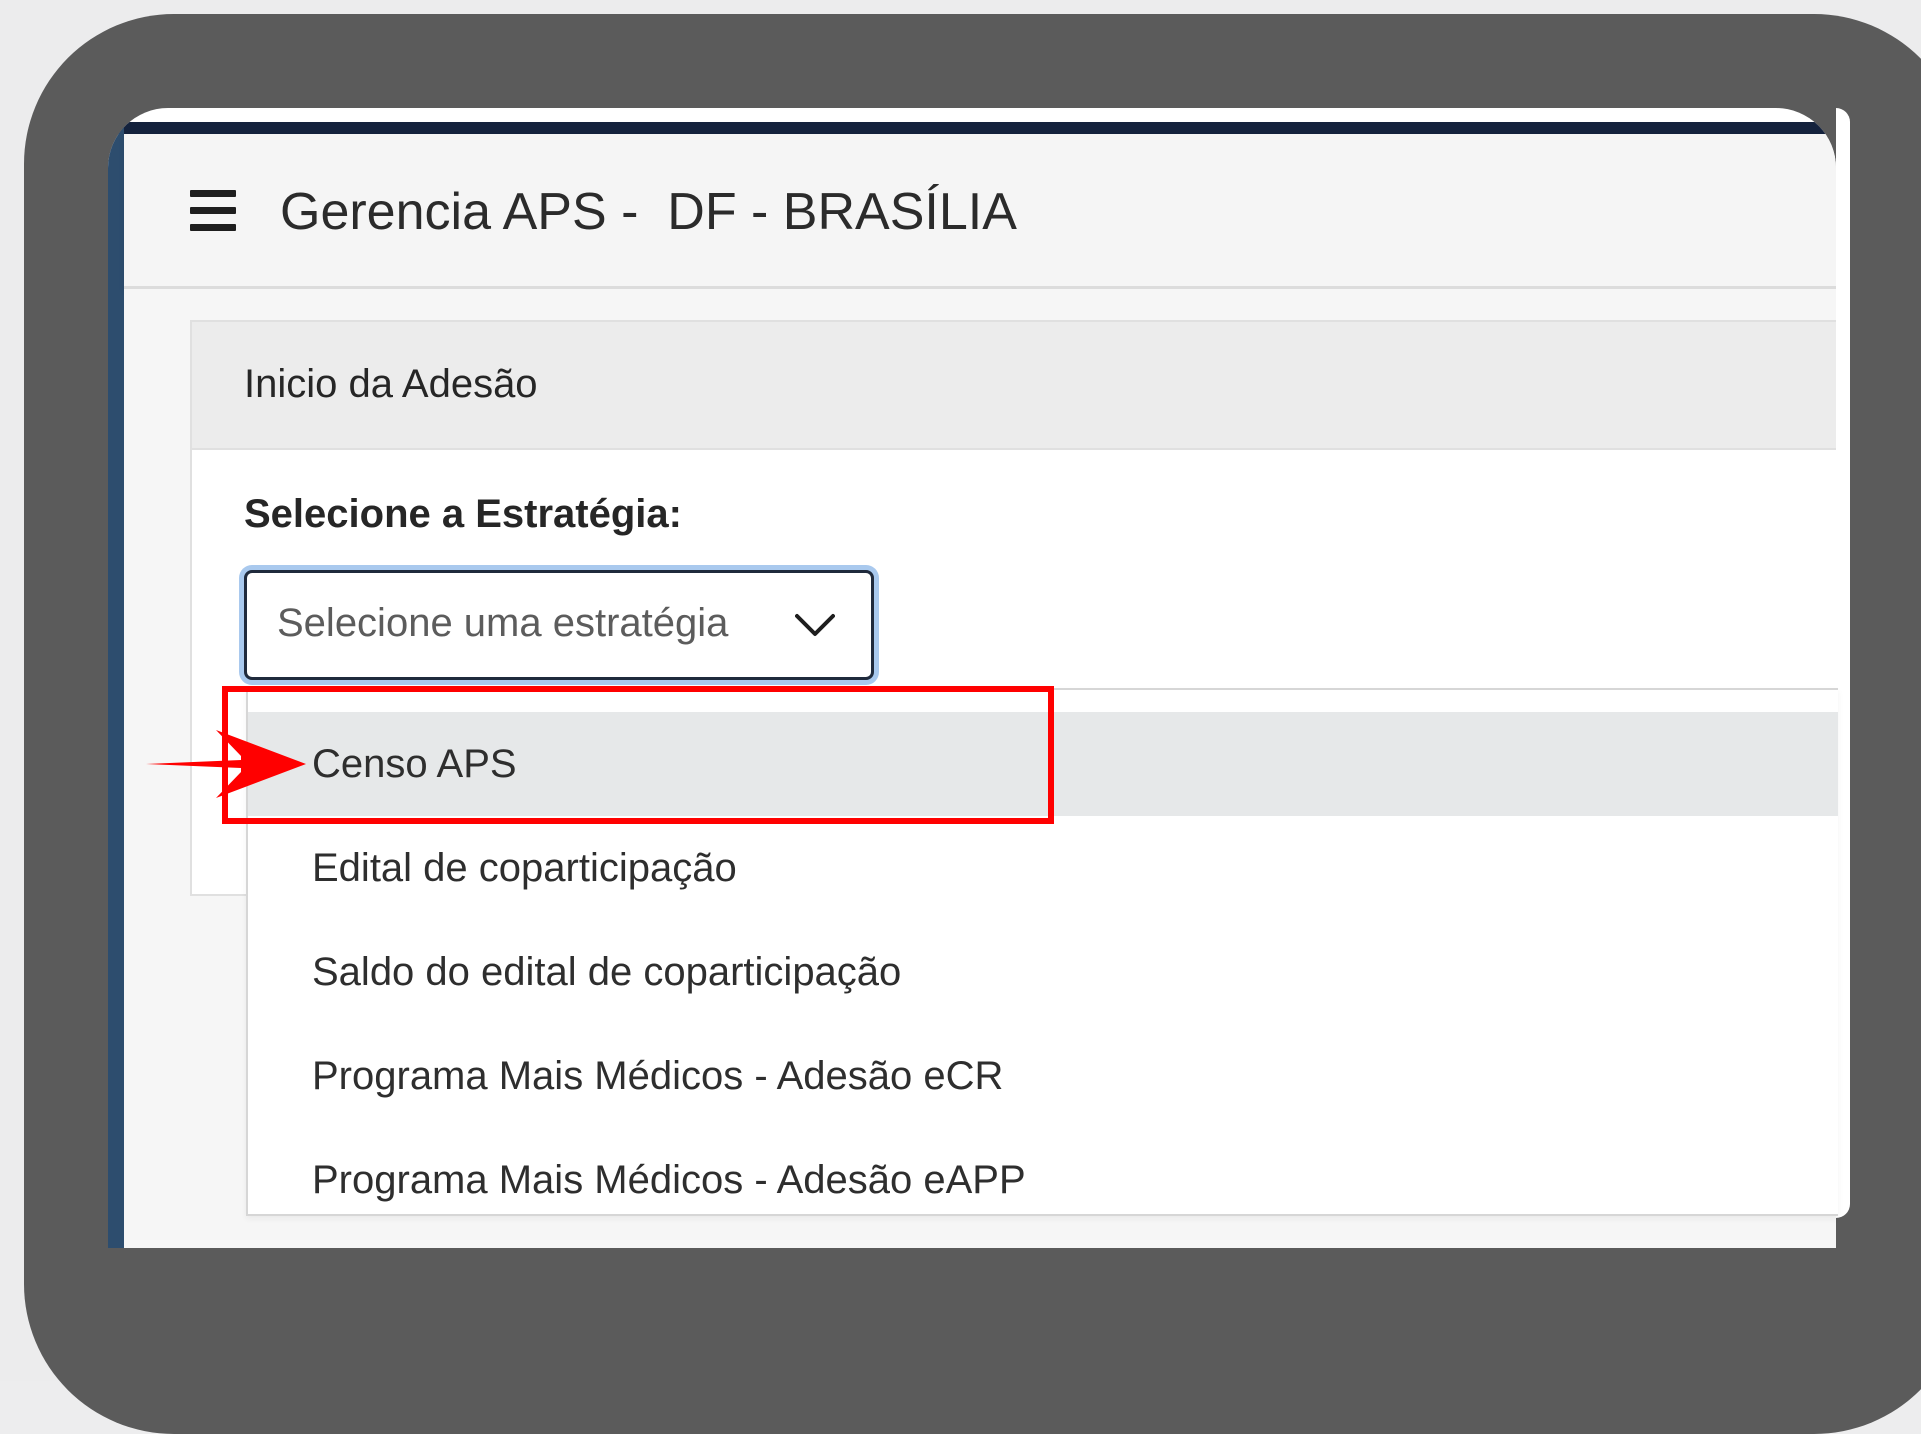 Image resolution: width=1921 pixels, height=1434 pixels. What do you see at coordinates (463, 514) in the screenshot?
I see `strategy-field-label: Selecione a Estratégia:` at bounding box center [463, 514].